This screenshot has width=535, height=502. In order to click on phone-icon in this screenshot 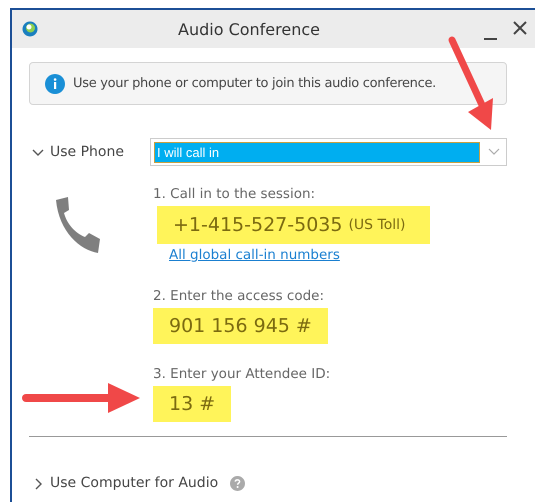, I will do `click(78, 225)`.